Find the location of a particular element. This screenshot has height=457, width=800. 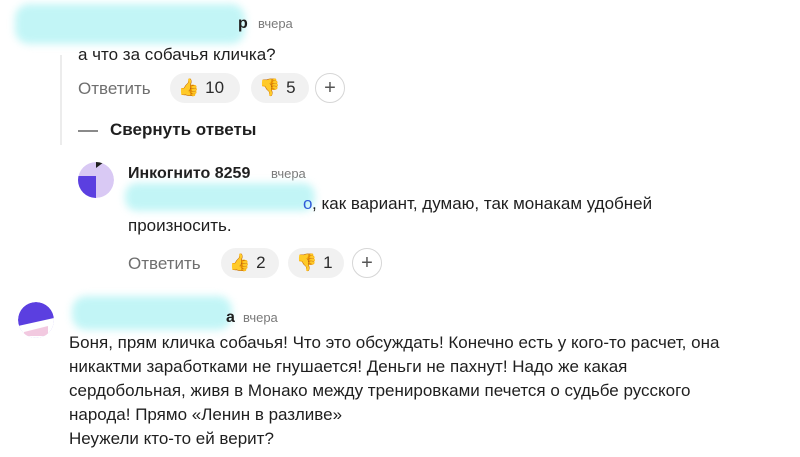

like-button: 👍 2 is located at coordinates (250, 263).